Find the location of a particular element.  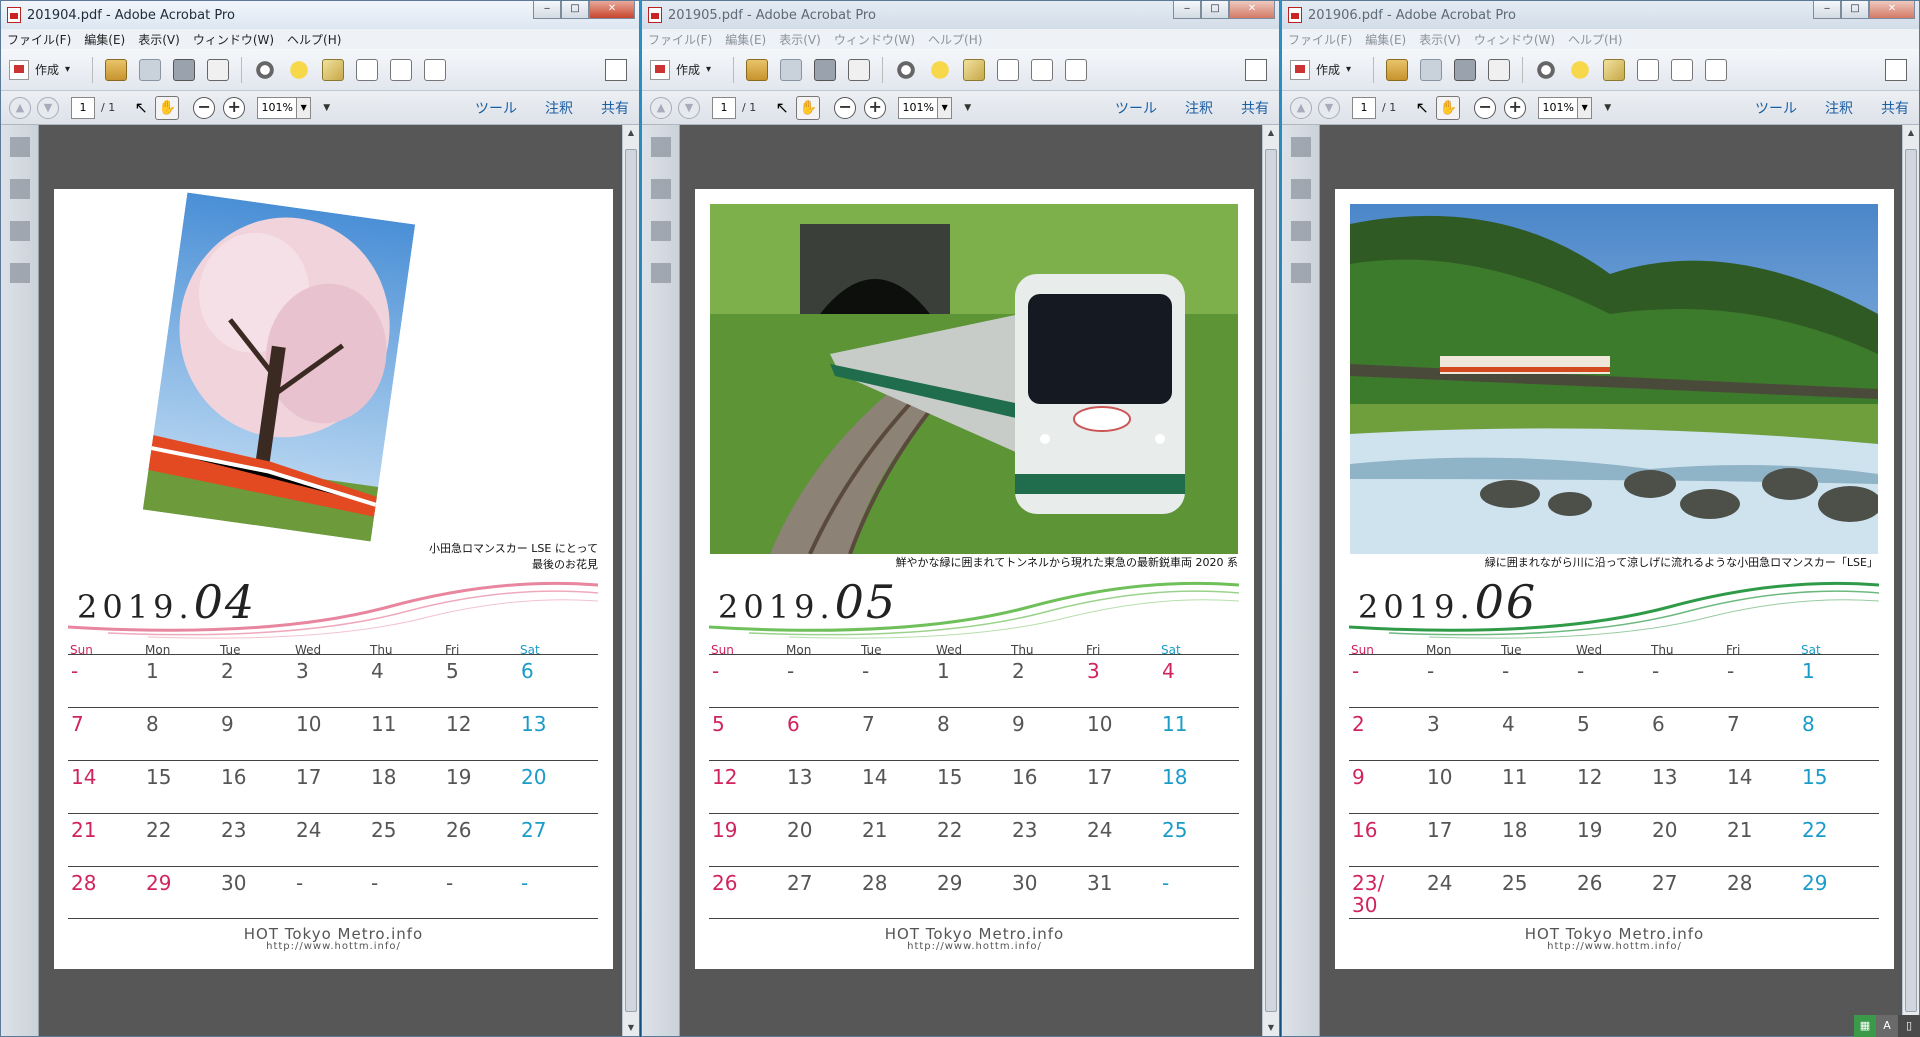

share-link: 共有 is located at coordinates (615, 108).